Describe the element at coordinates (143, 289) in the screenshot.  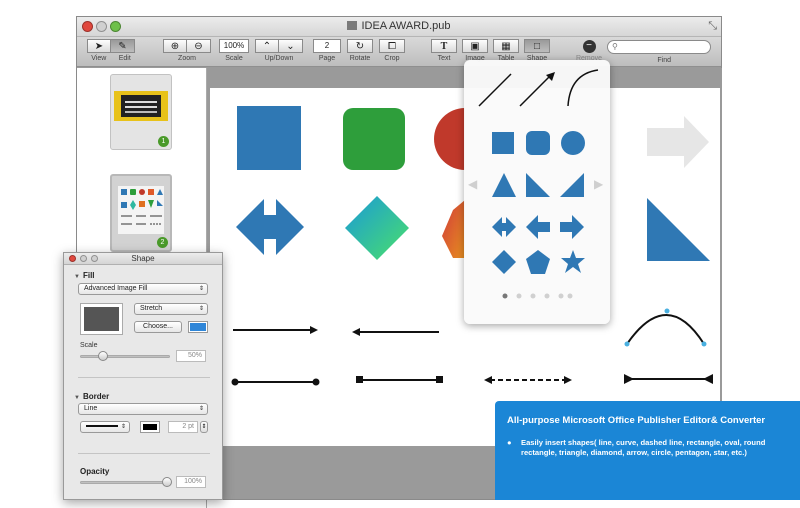
I see `fill-type-select: Advanced Image Fill ⇕` at that location.